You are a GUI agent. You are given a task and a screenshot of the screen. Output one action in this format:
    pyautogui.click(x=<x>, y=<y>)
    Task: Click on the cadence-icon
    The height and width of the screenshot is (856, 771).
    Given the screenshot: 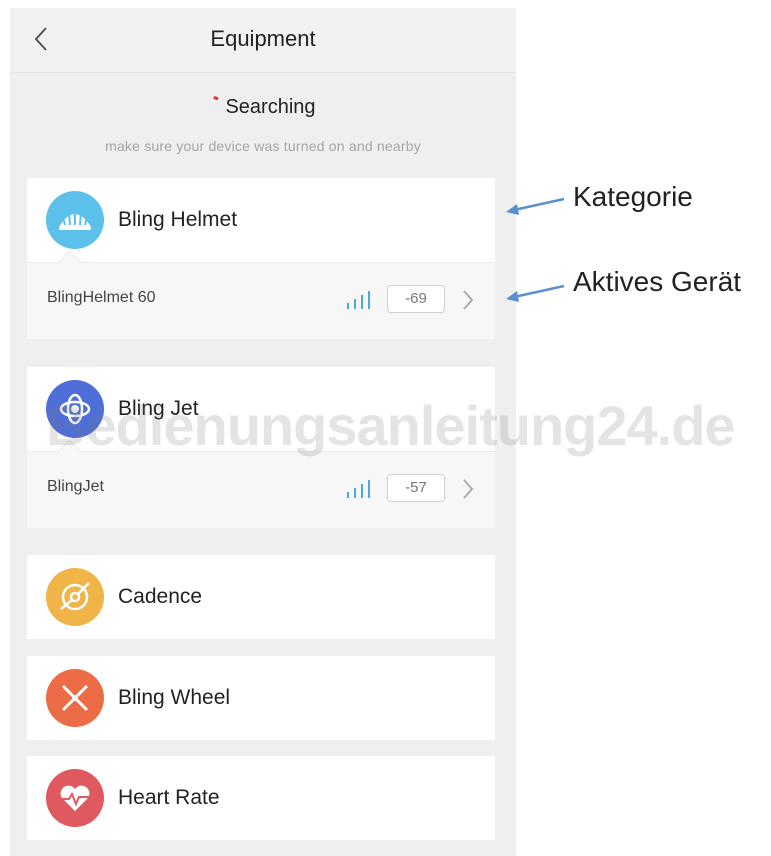 What is the action you would take?
    pyautogui.click(x=75, y=597)
    